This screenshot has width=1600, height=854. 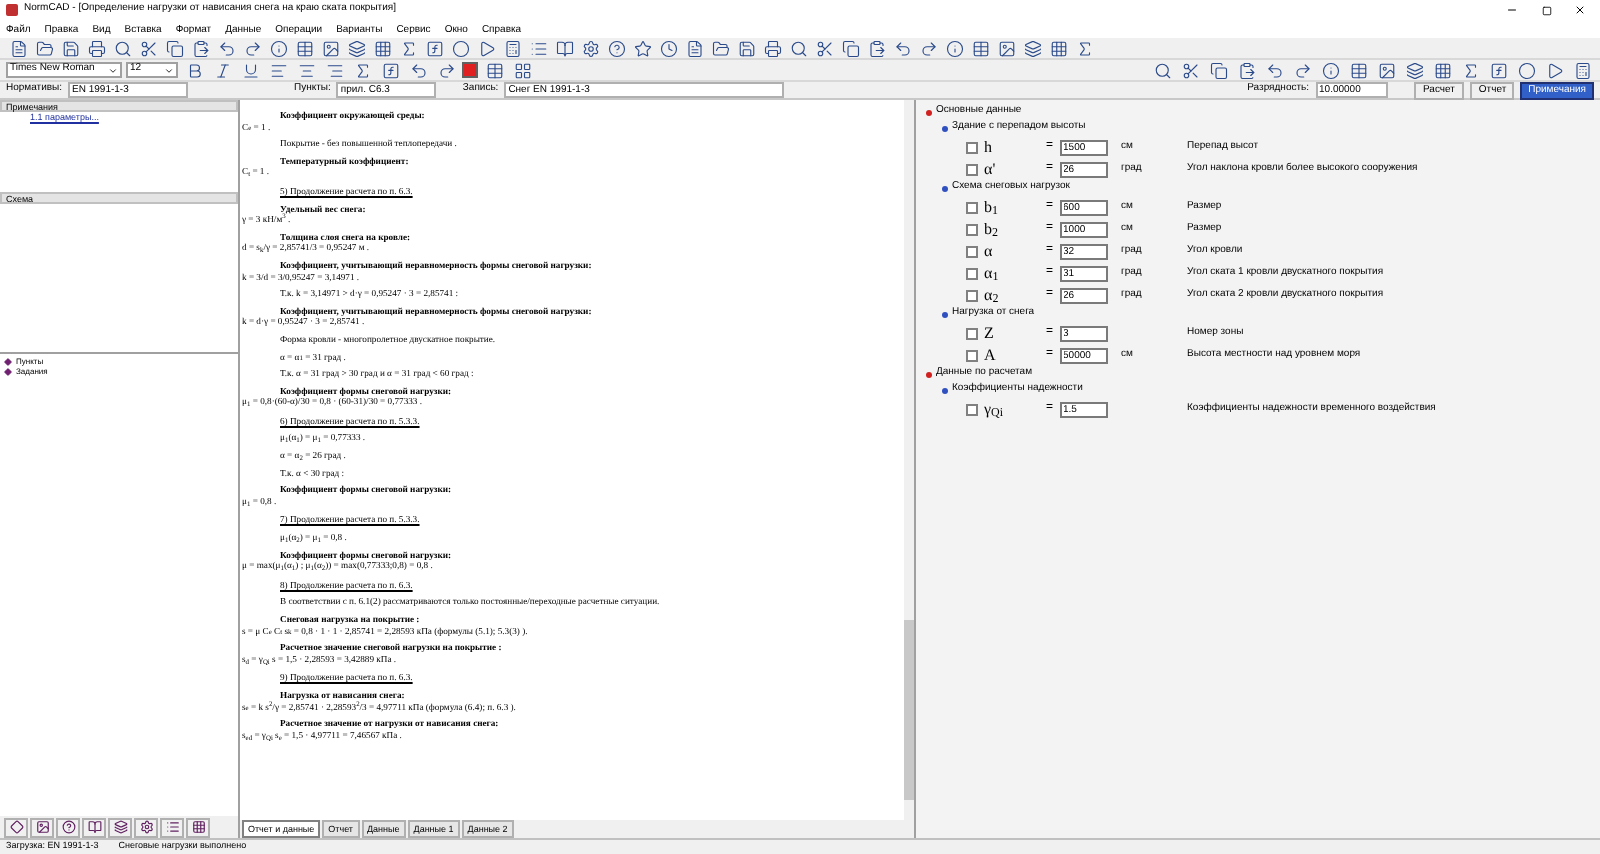 I want to click on color-swatch-icon, so click(x=470, y=70).